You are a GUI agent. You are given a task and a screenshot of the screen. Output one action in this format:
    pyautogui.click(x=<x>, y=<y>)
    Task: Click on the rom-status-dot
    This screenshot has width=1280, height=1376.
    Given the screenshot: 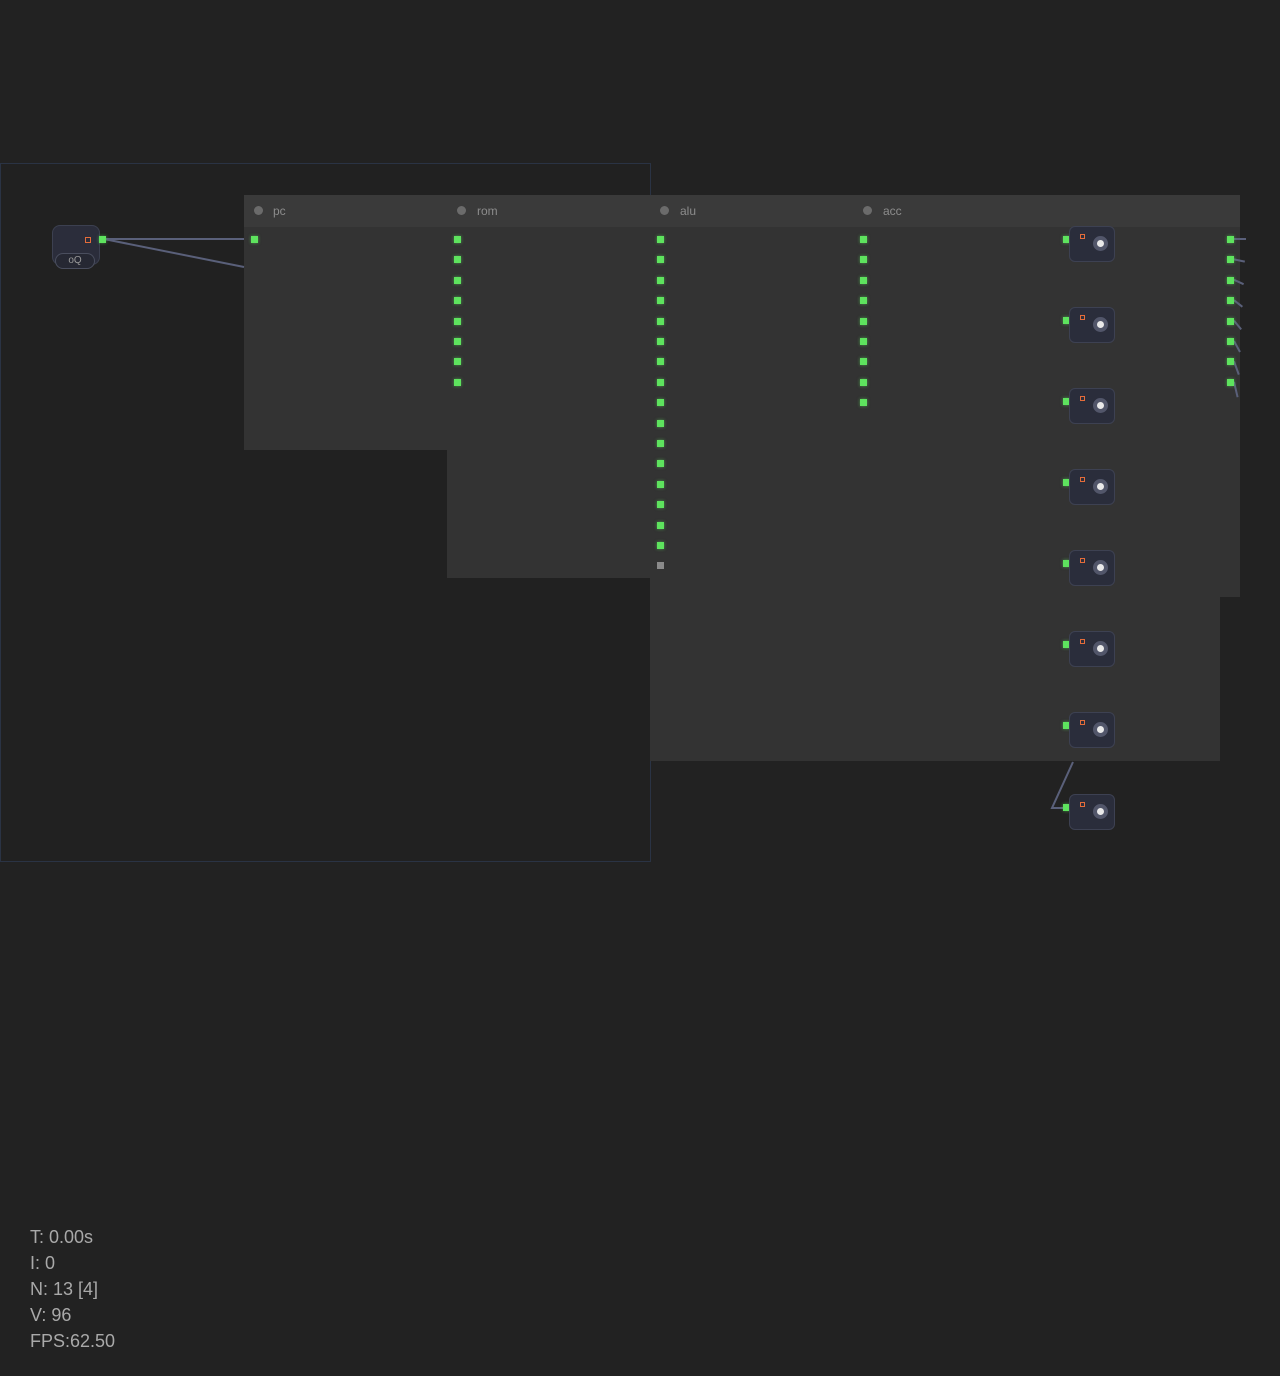 What is the action you would take?
    pyautogui.click(x=461, y=210)
    